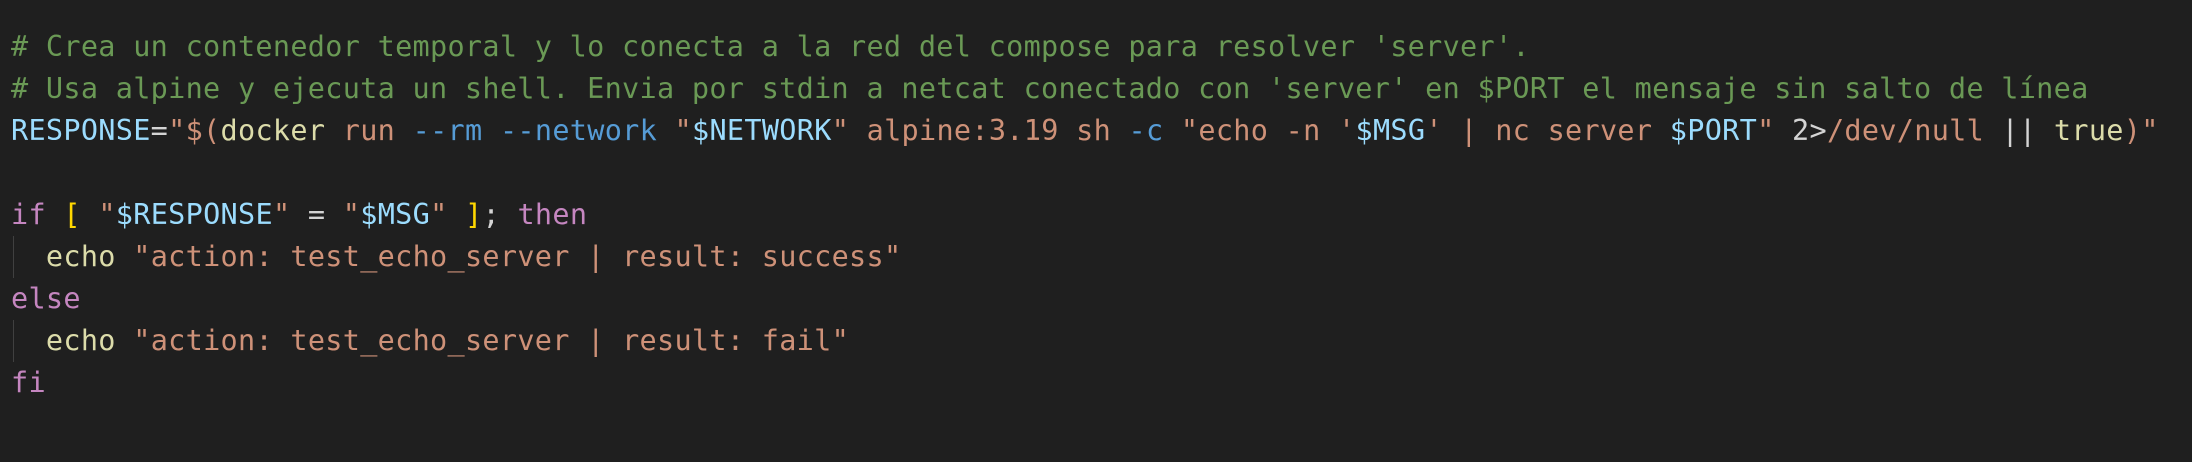 Image resolution: width=2192 pixels, height=462 pixels. What do you see at coordinates (81, 130) in the screenshot?
I see `code-token-var: RESPONSE` at bounding box center [81, 130].